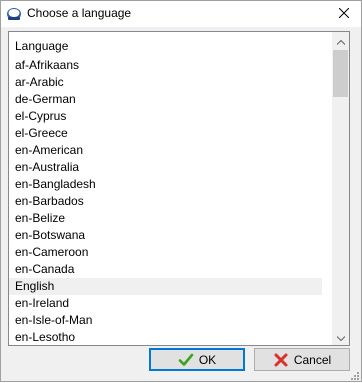  I want to click on list-item: en-Belize, so click(165, 218).